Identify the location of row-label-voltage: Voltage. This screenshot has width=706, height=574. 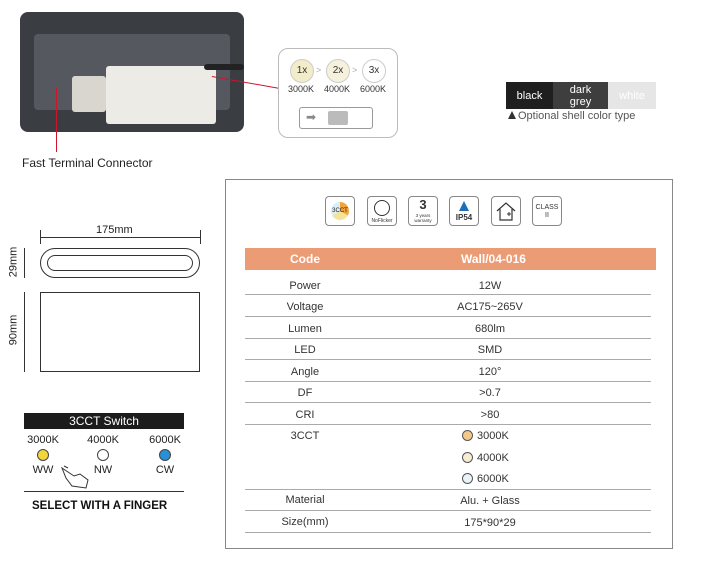
(305, 307).